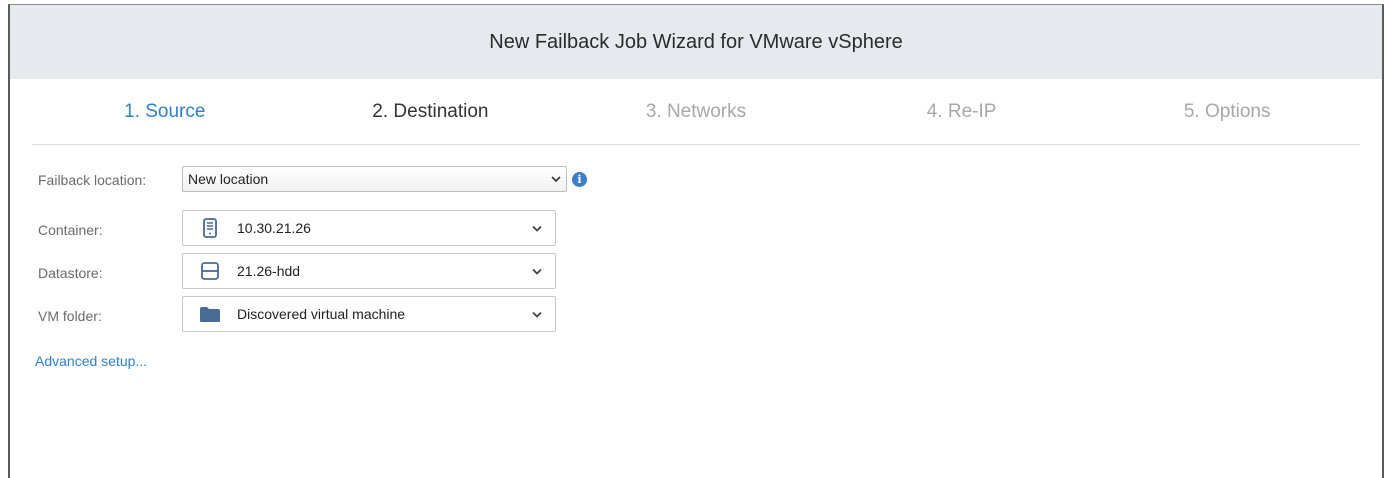 The image size is (1390, 478). Describe the element at coordinates (70, 316) in the screenshot. I see `vm-folder-label: VM folder:` at that location.